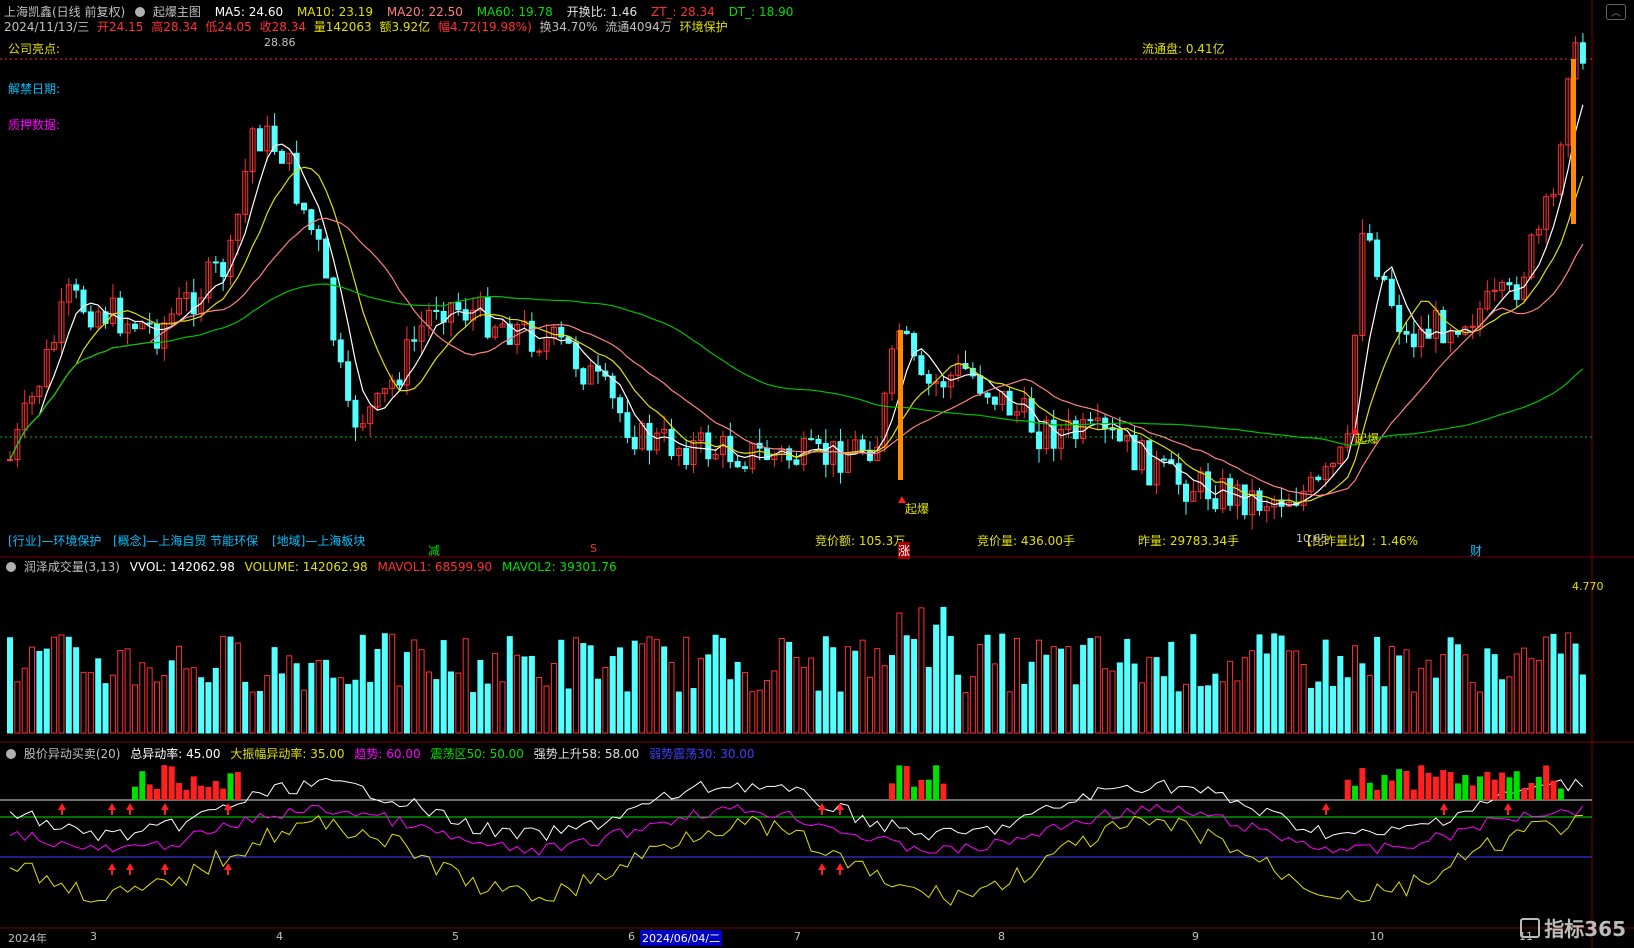 This screenshot has height=948, width=1634. I want to click on industry-tag: [行业]—环境保护, so click(54, 540).